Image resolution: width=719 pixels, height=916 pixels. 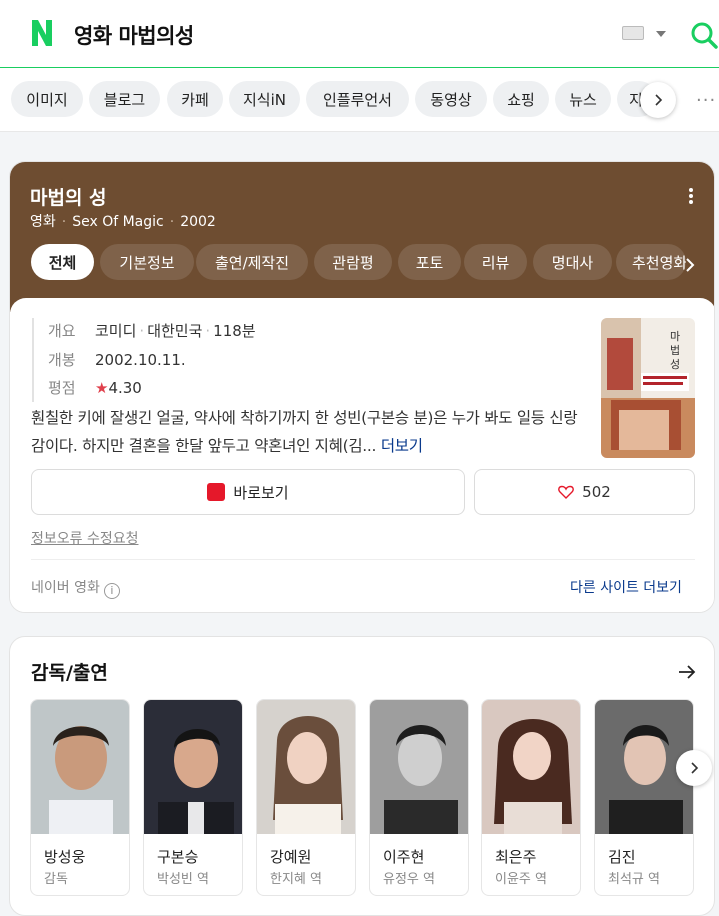 I want to click on person-name: 최은주, so click(x=516, y=857).